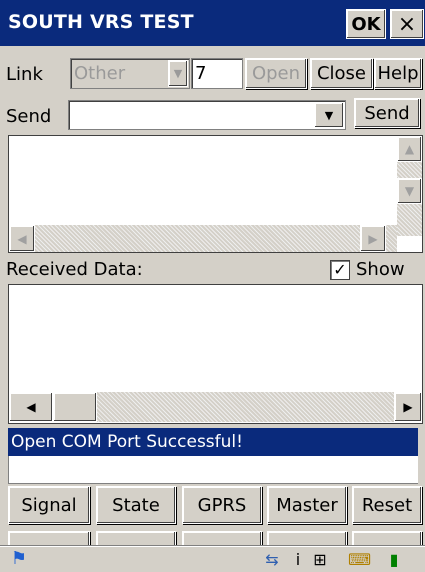 This screenshot has width=425, height=572. Describe the element at coordinates (407, 24) in the screenshot. I see `close-window-button: ×` at that location.